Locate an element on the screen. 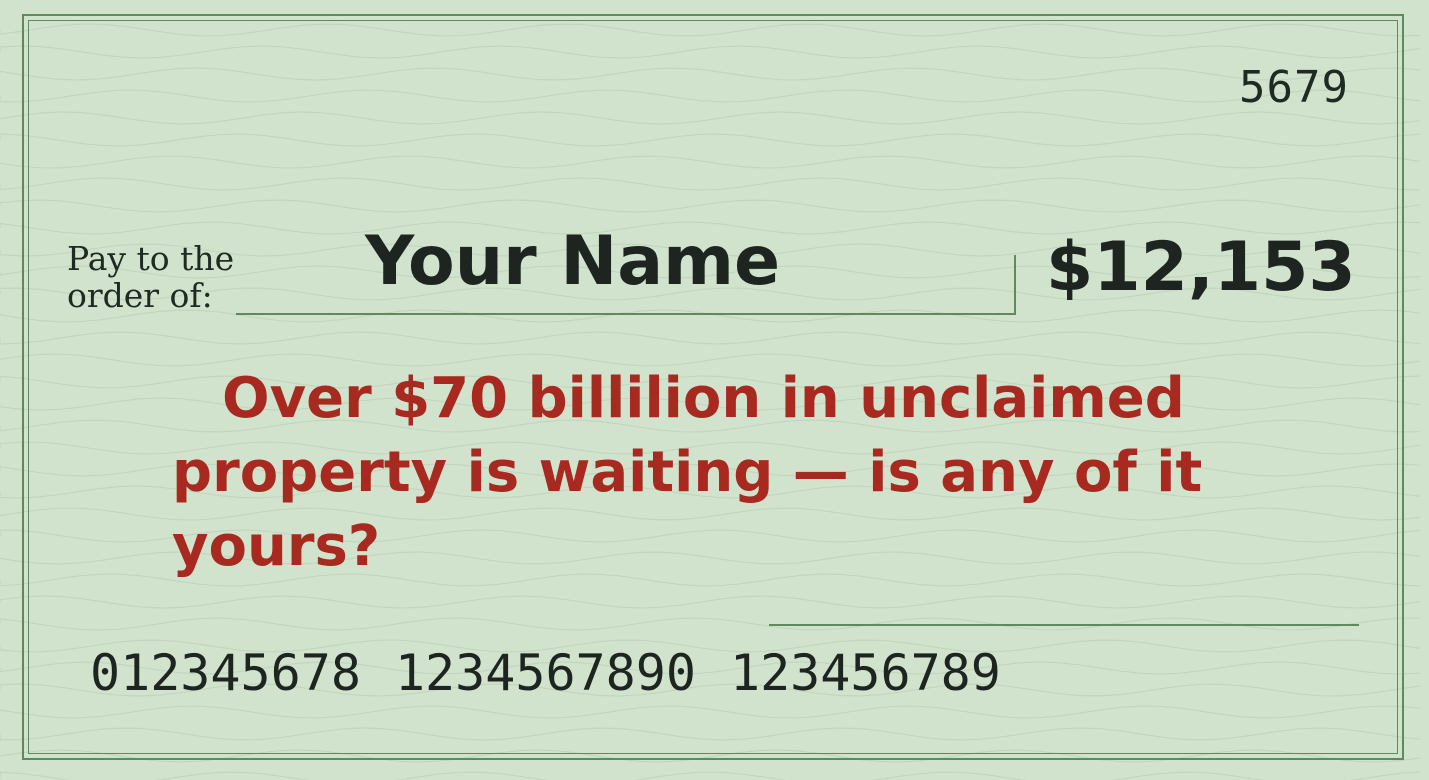 The width and height of the screenshot is (1429, 780). payee-line-end is located at coordinates (1015, 285).